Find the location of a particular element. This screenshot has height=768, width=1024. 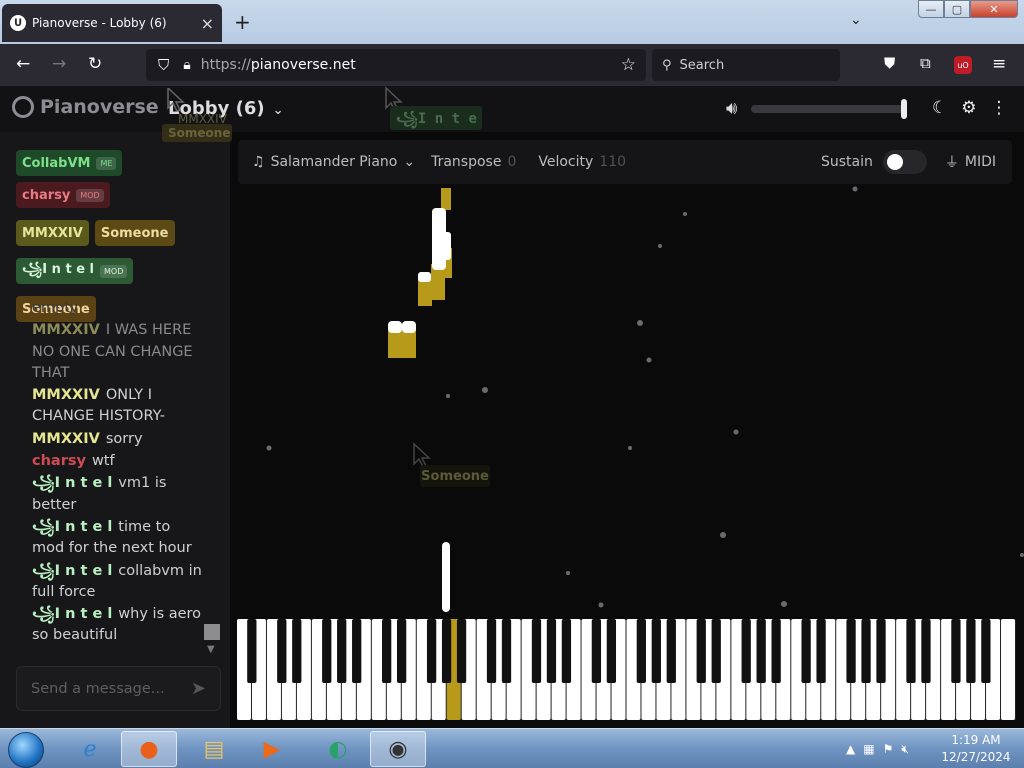

settings-gear-icon: ⚙ is located at coordinates (968, 108).